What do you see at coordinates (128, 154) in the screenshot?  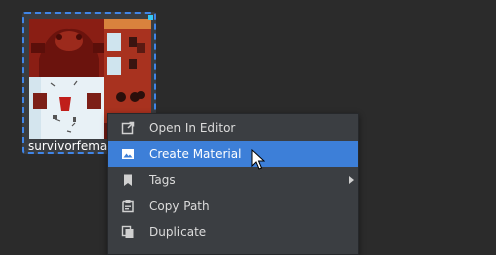 I see `image-icon` at bounding box center [128, 154].